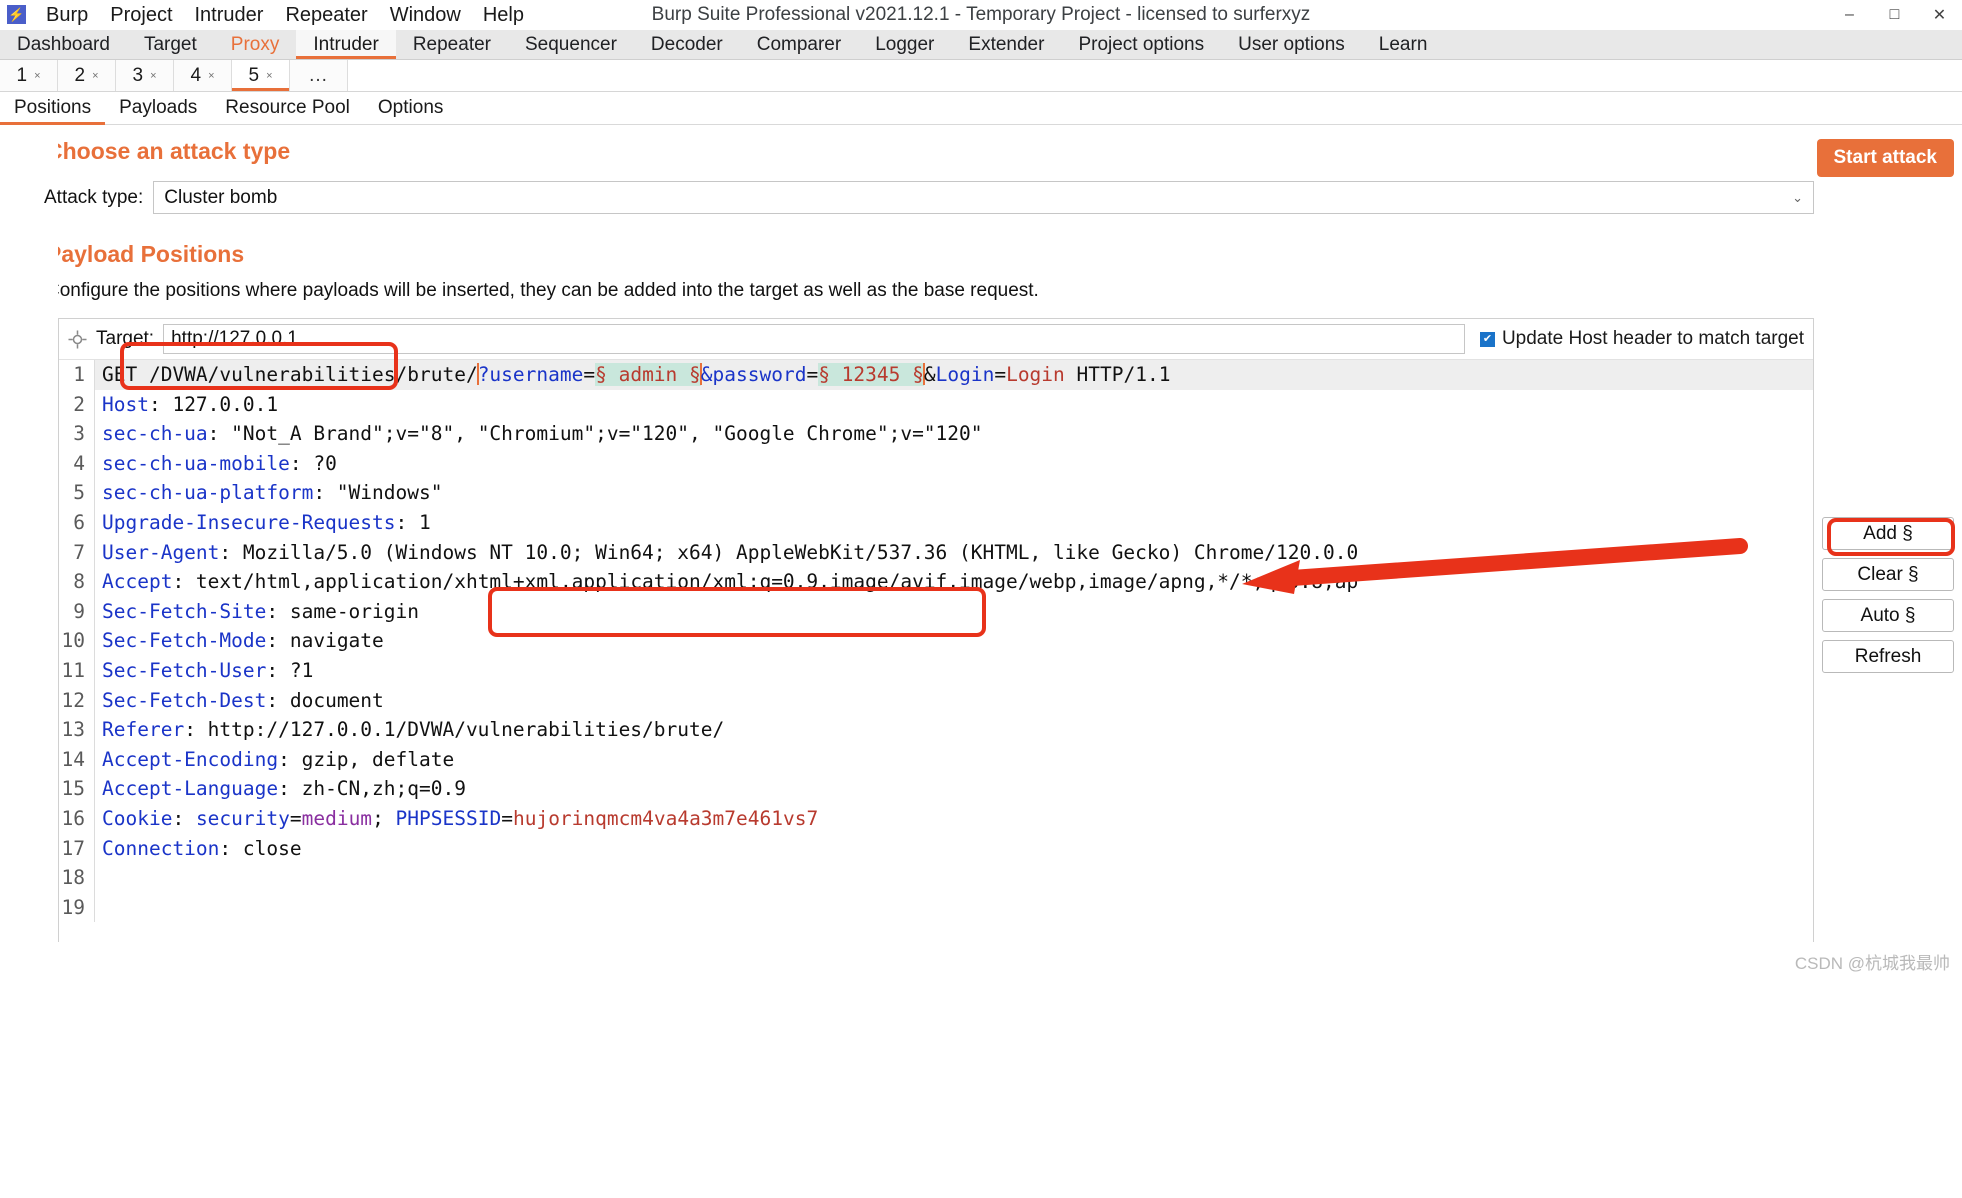 This screenshot has height=1198, width=1962. What do you see at coordinates (337, 818) in the screenshot?
I see `request-token: medium` at bounding box center [337, 818].